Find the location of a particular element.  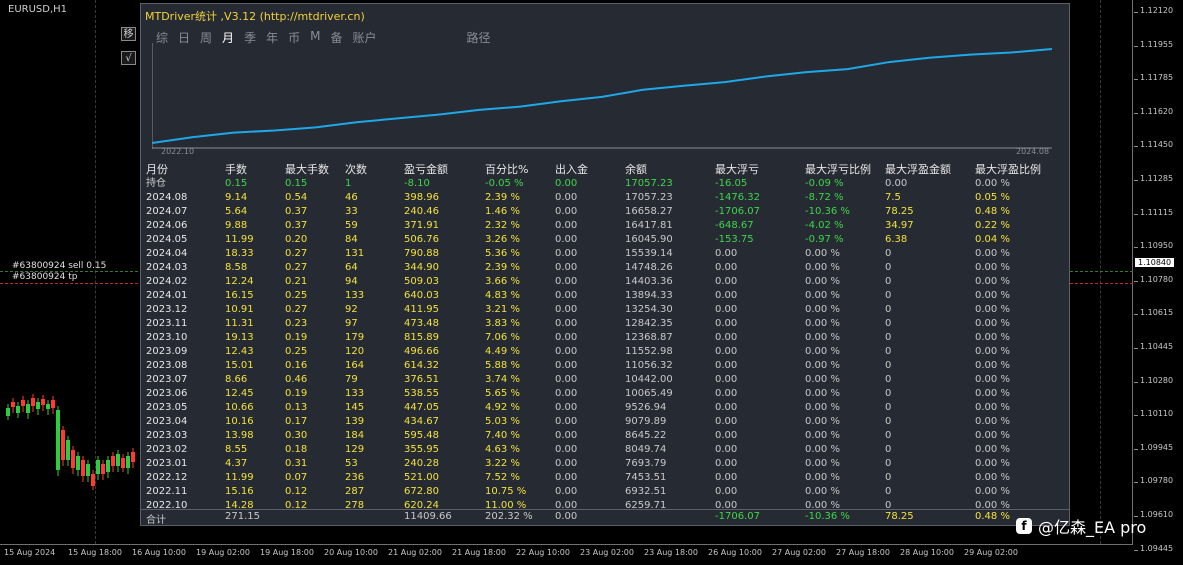

cell: 次数 is located at coordinates (356, 169).